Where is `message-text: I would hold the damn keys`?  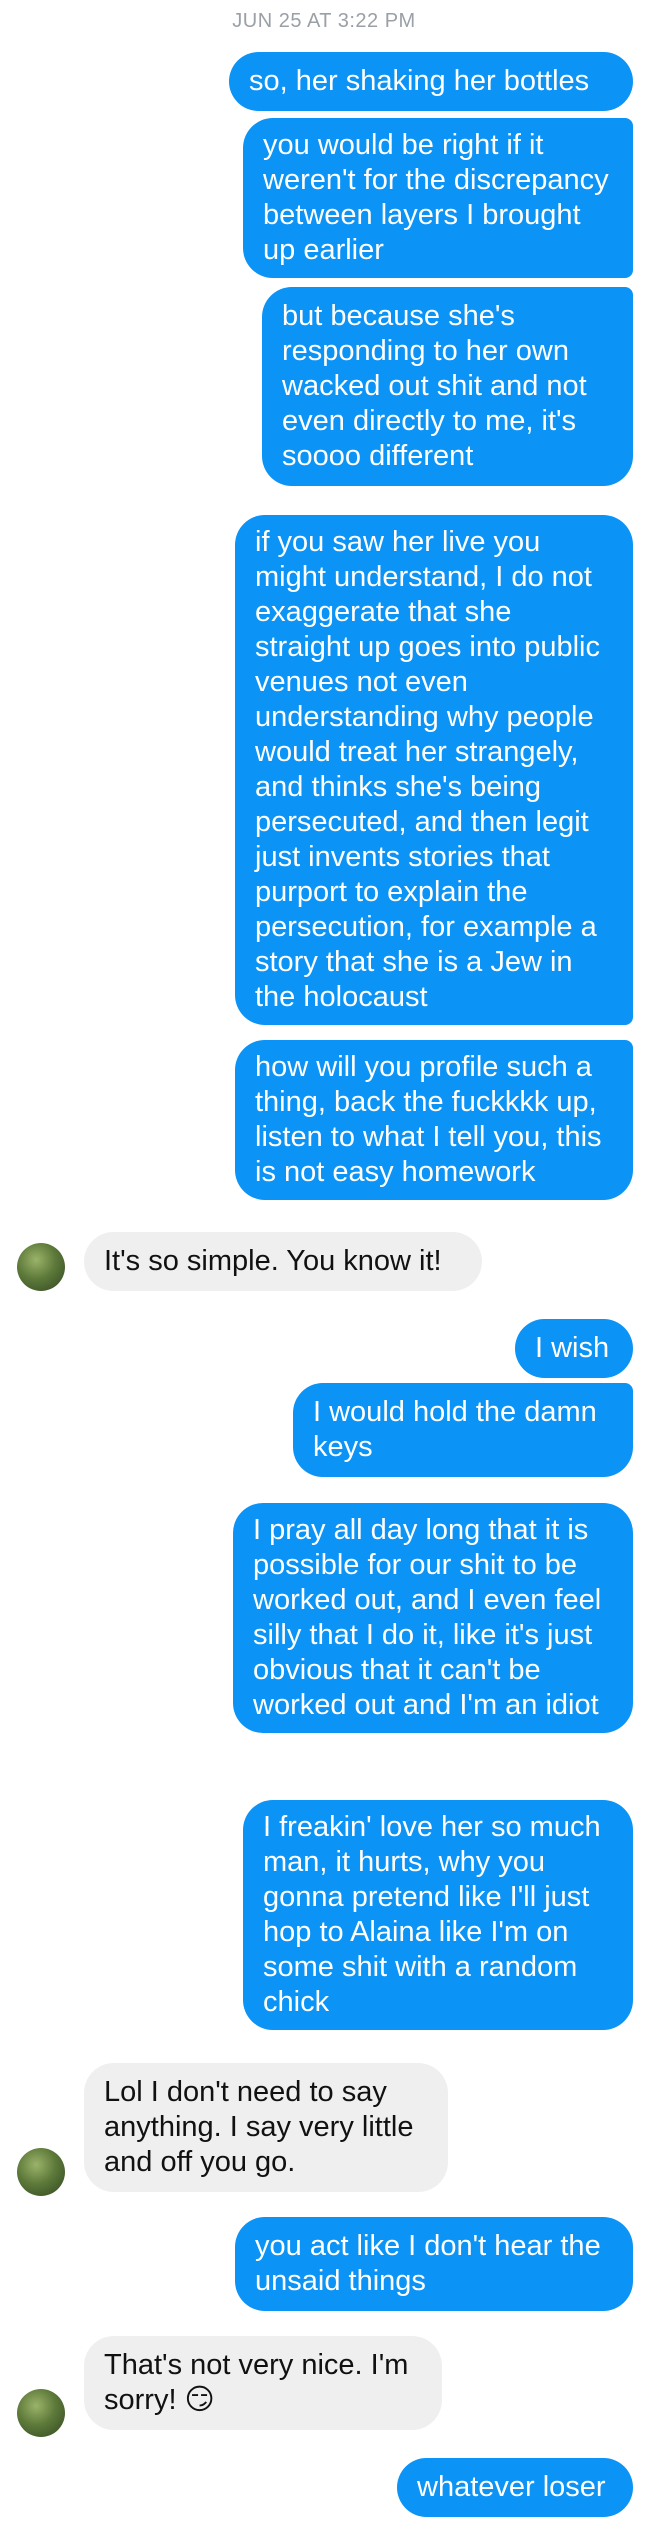 message-text: I would hold the damn keys is located at coordinates (455, 1429).